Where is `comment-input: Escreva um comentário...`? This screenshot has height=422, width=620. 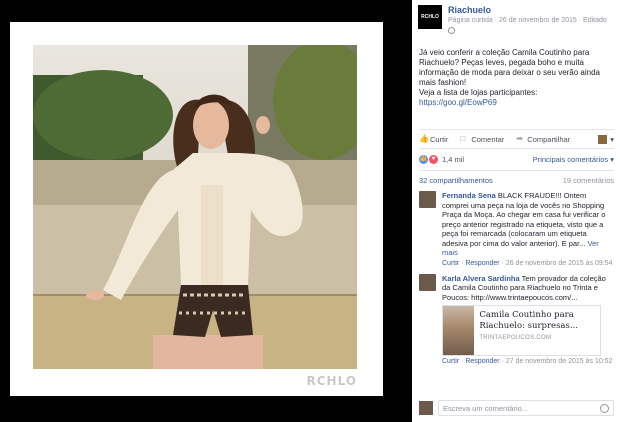 comment-input: Escreva um comentário... is located at coordinates (526, 408).